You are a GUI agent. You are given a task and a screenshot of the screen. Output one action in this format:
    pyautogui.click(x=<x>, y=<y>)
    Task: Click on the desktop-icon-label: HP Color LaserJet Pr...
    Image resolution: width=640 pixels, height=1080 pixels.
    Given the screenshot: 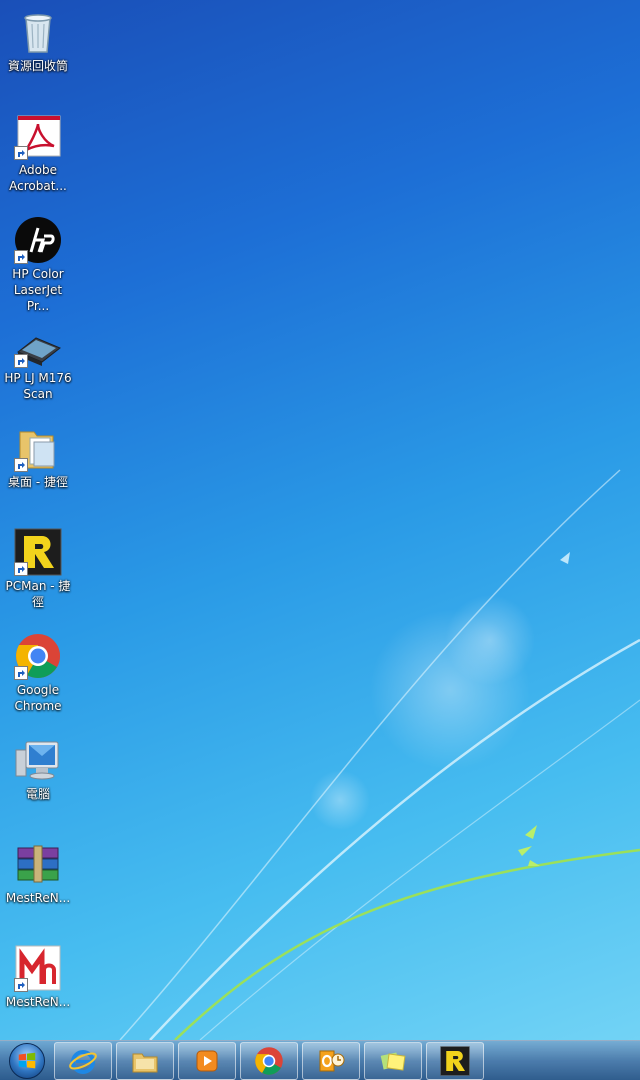 What is the action you would take?
    pyautogui.click(x=38, y=290)
    